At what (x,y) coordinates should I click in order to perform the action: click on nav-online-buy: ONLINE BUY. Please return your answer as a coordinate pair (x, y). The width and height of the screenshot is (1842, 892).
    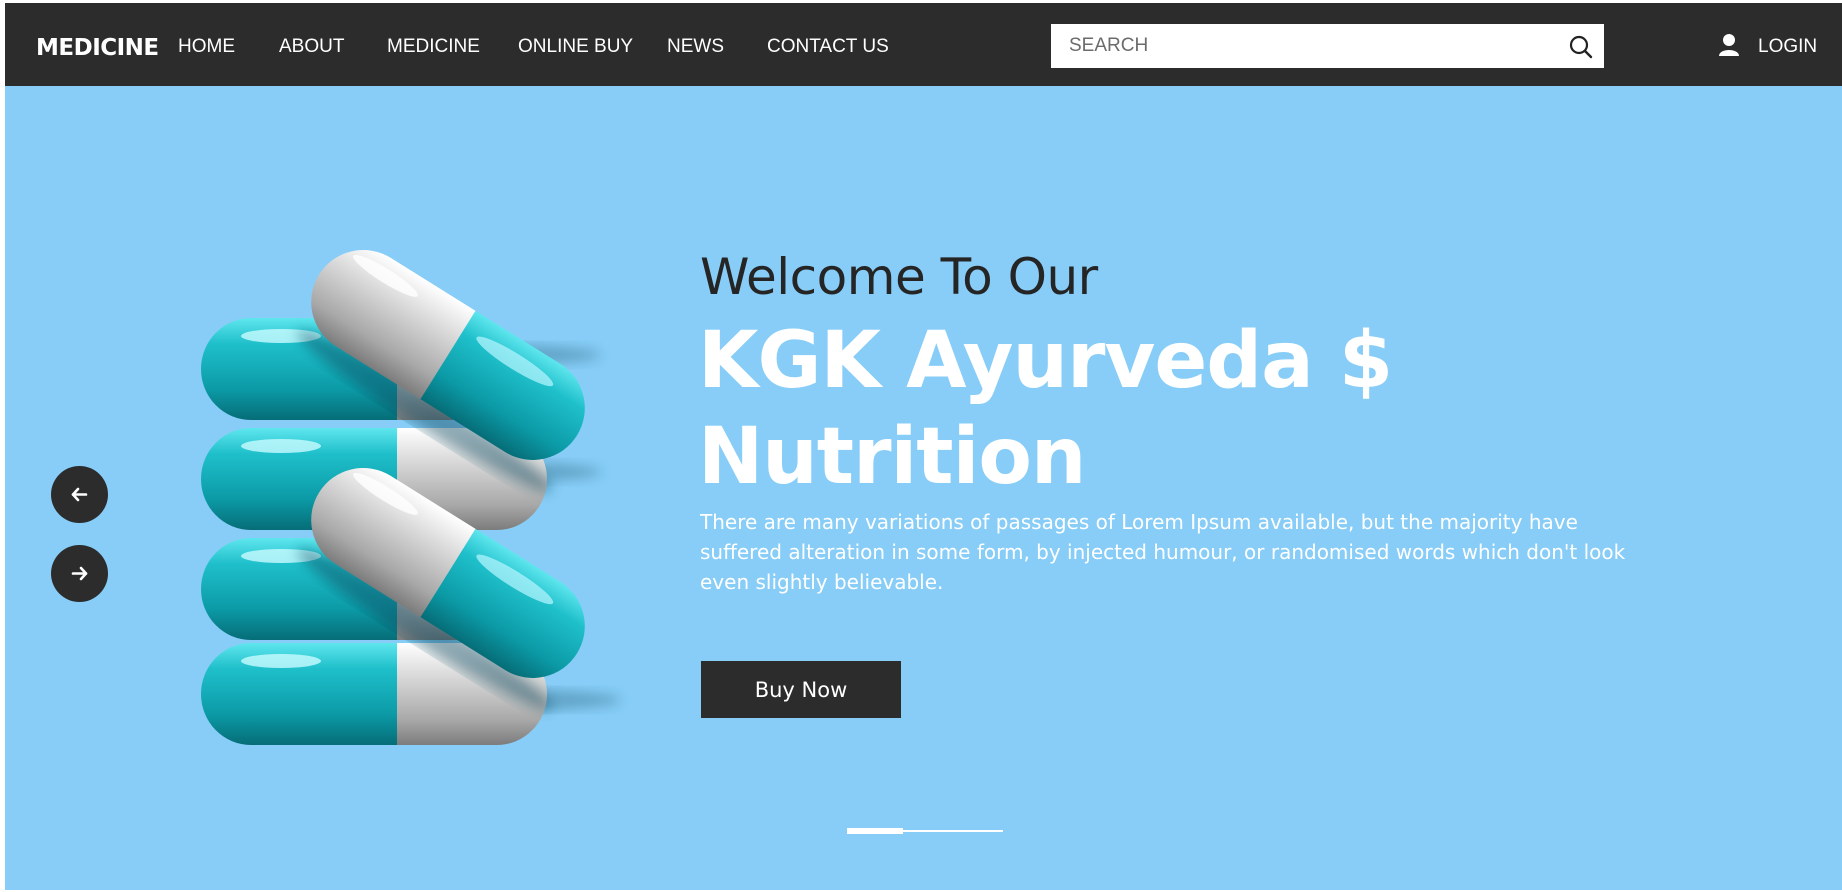
    Looking at the image, I should click on (575, 47).